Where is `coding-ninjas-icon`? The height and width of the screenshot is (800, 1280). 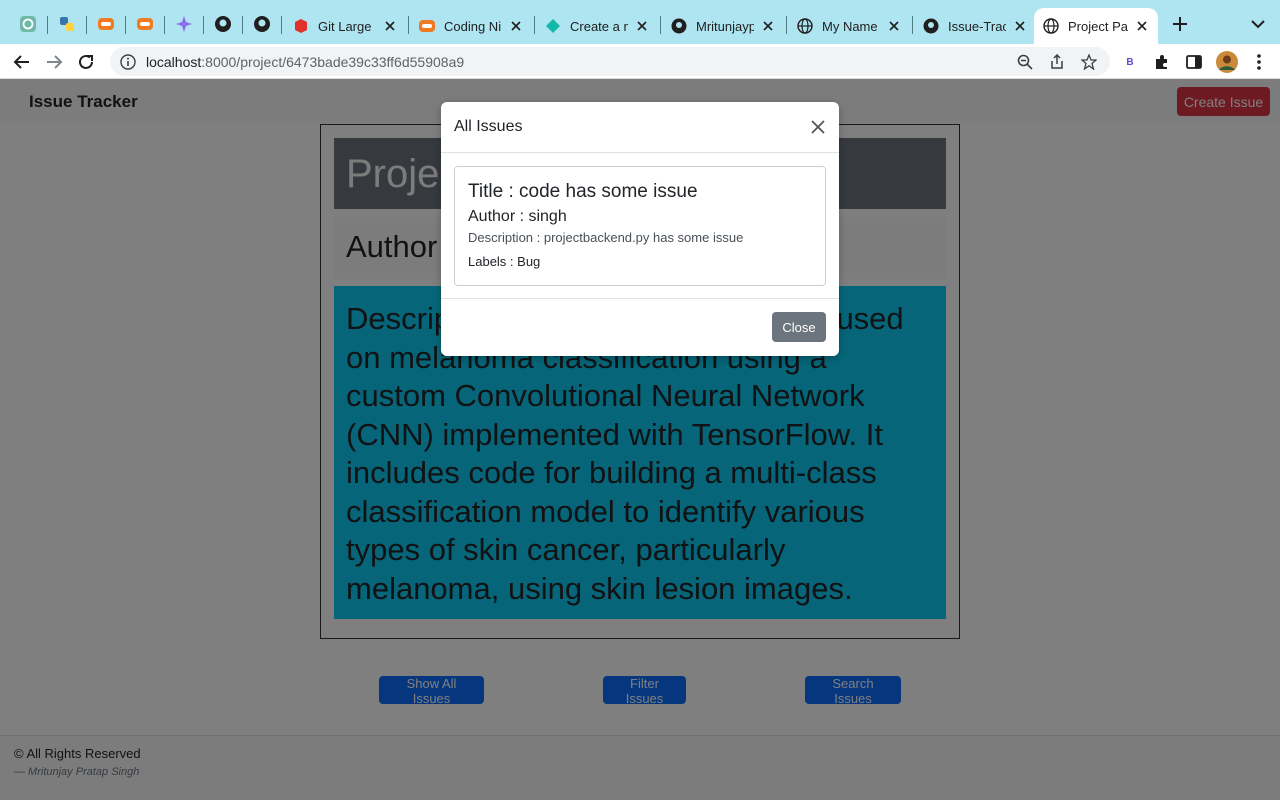
coding-ninjas-icon is located at coordinates (427, 26).